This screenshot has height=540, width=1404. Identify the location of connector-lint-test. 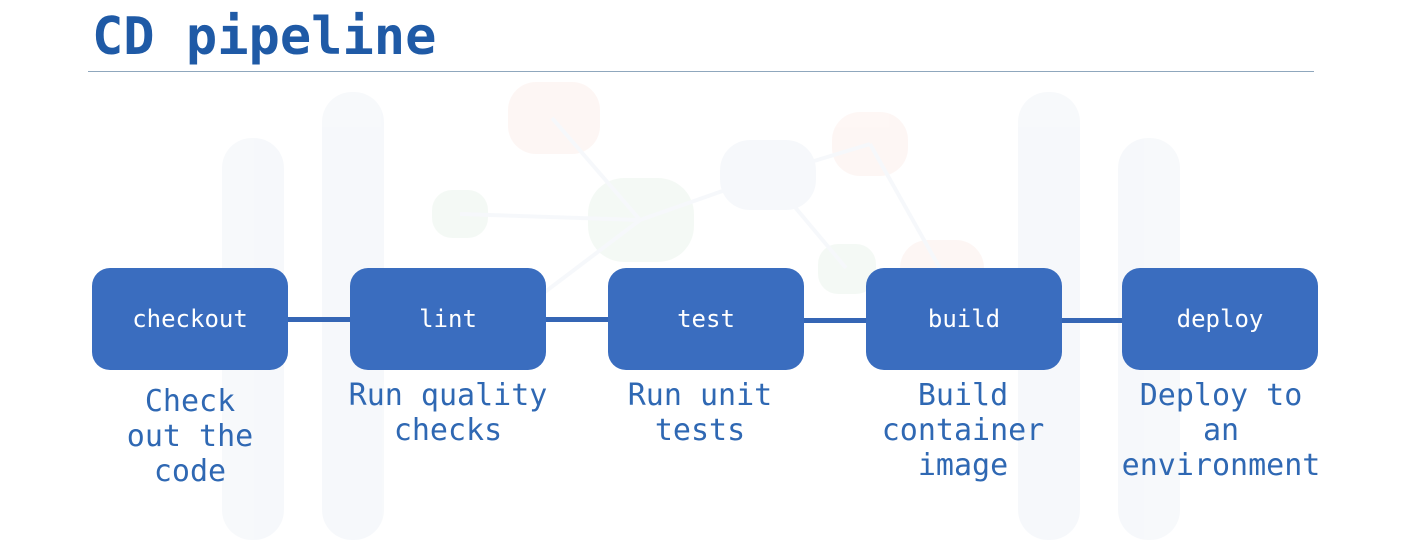
(577, 319).